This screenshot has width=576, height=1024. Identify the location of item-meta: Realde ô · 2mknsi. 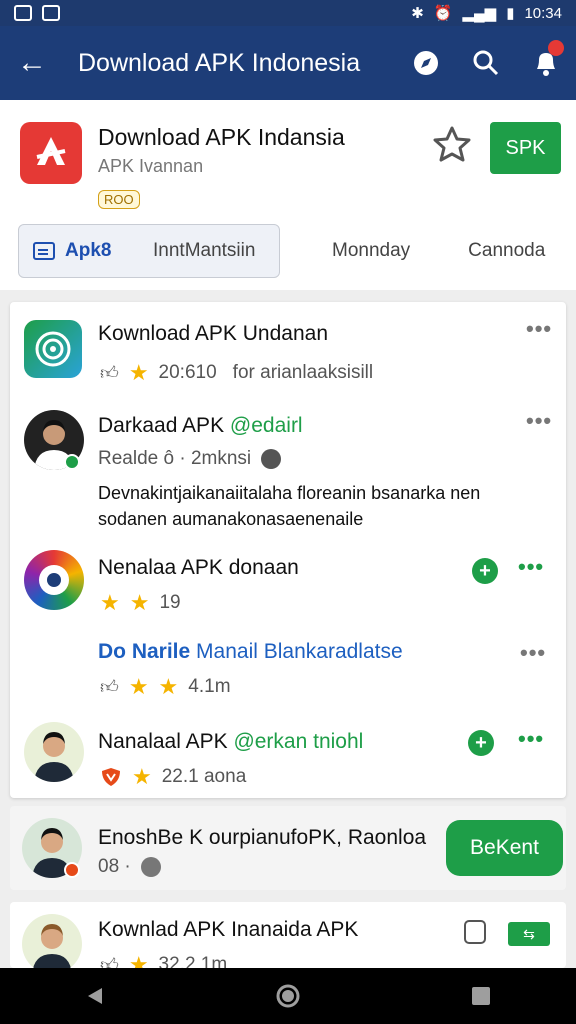
(190, 459).